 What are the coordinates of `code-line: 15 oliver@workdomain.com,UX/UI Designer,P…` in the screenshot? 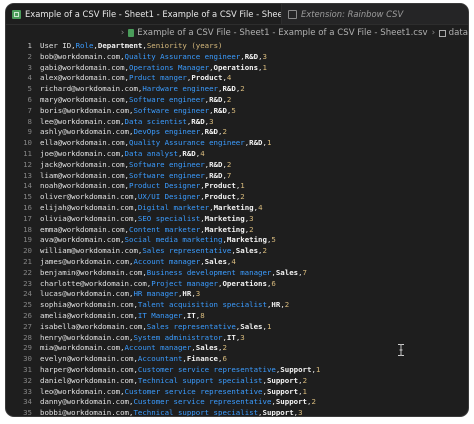 It's located at (237, 197).